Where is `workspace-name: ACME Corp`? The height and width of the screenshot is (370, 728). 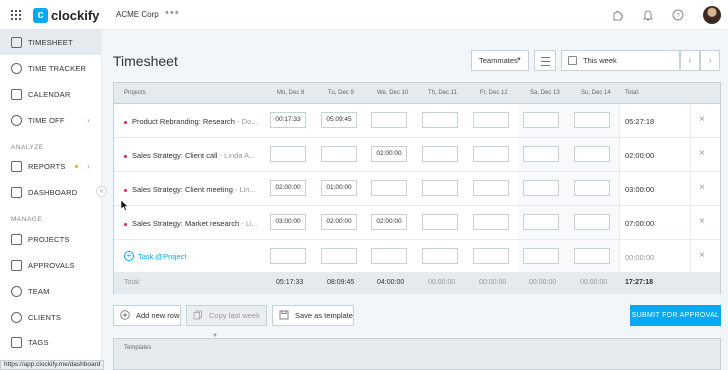 workspace-name: ACME Corp is located at coordinates (137, 14).